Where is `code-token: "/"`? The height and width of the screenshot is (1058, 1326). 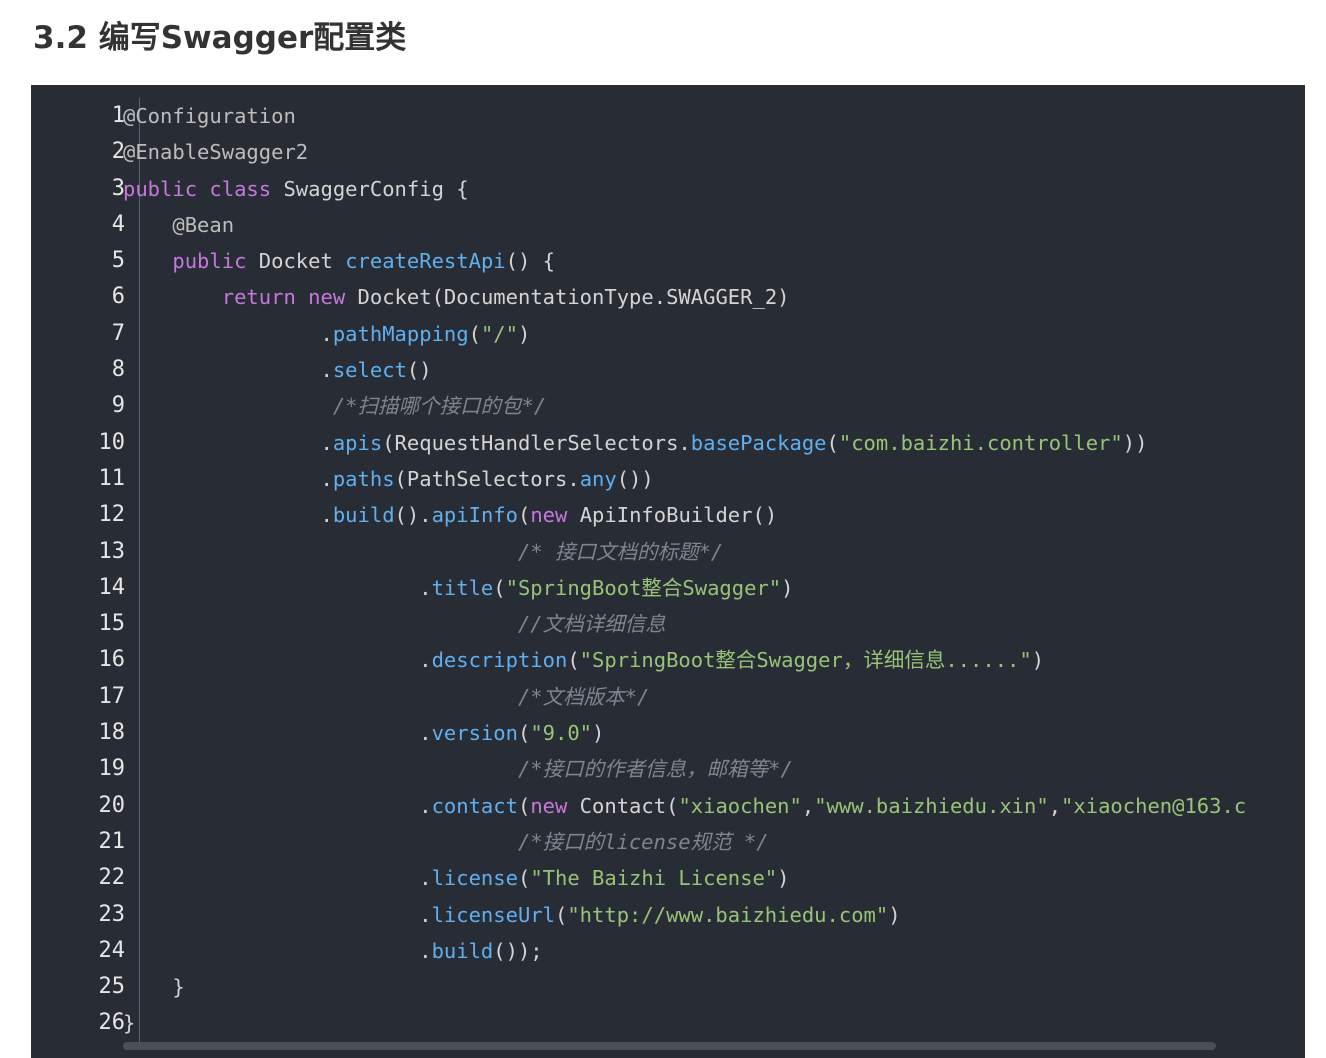 code-token: "/" is located at coordinates (499, 333).